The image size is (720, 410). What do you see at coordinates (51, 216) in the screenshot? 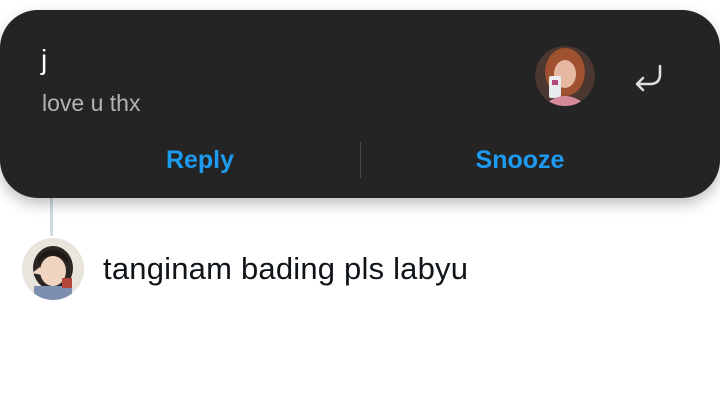
I see `thread-connector-line` at bounding box center [51, 216].